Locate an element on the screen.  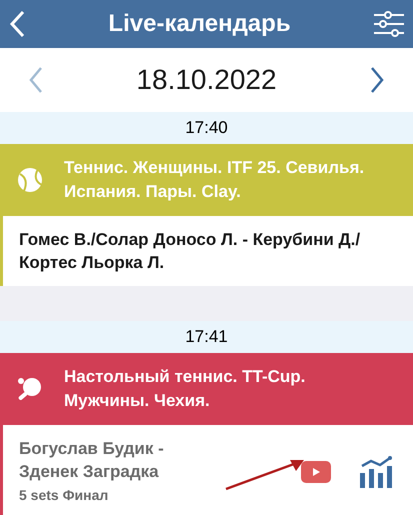
match-row: Гомес В./Солар Доносо Л. - Керубини Д./ Кортес Льорка Л. is located at coordinates (206, 251).